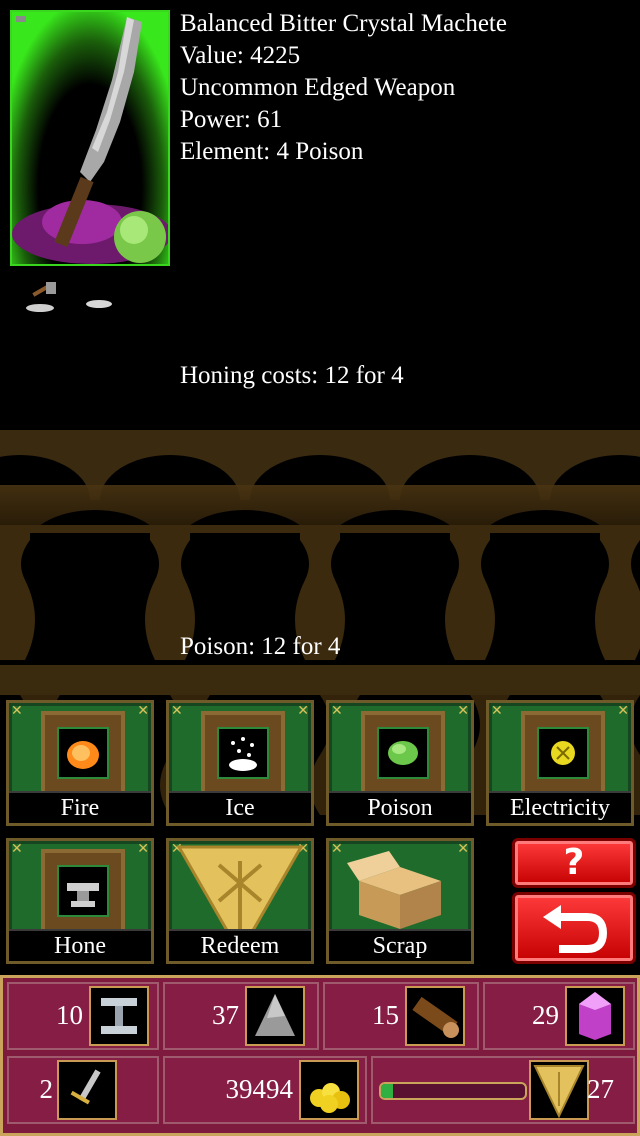 Image resolution: width=640 pixels, height=1136 pixels. I want to click on back-arrow-icon, so click(575, 929).